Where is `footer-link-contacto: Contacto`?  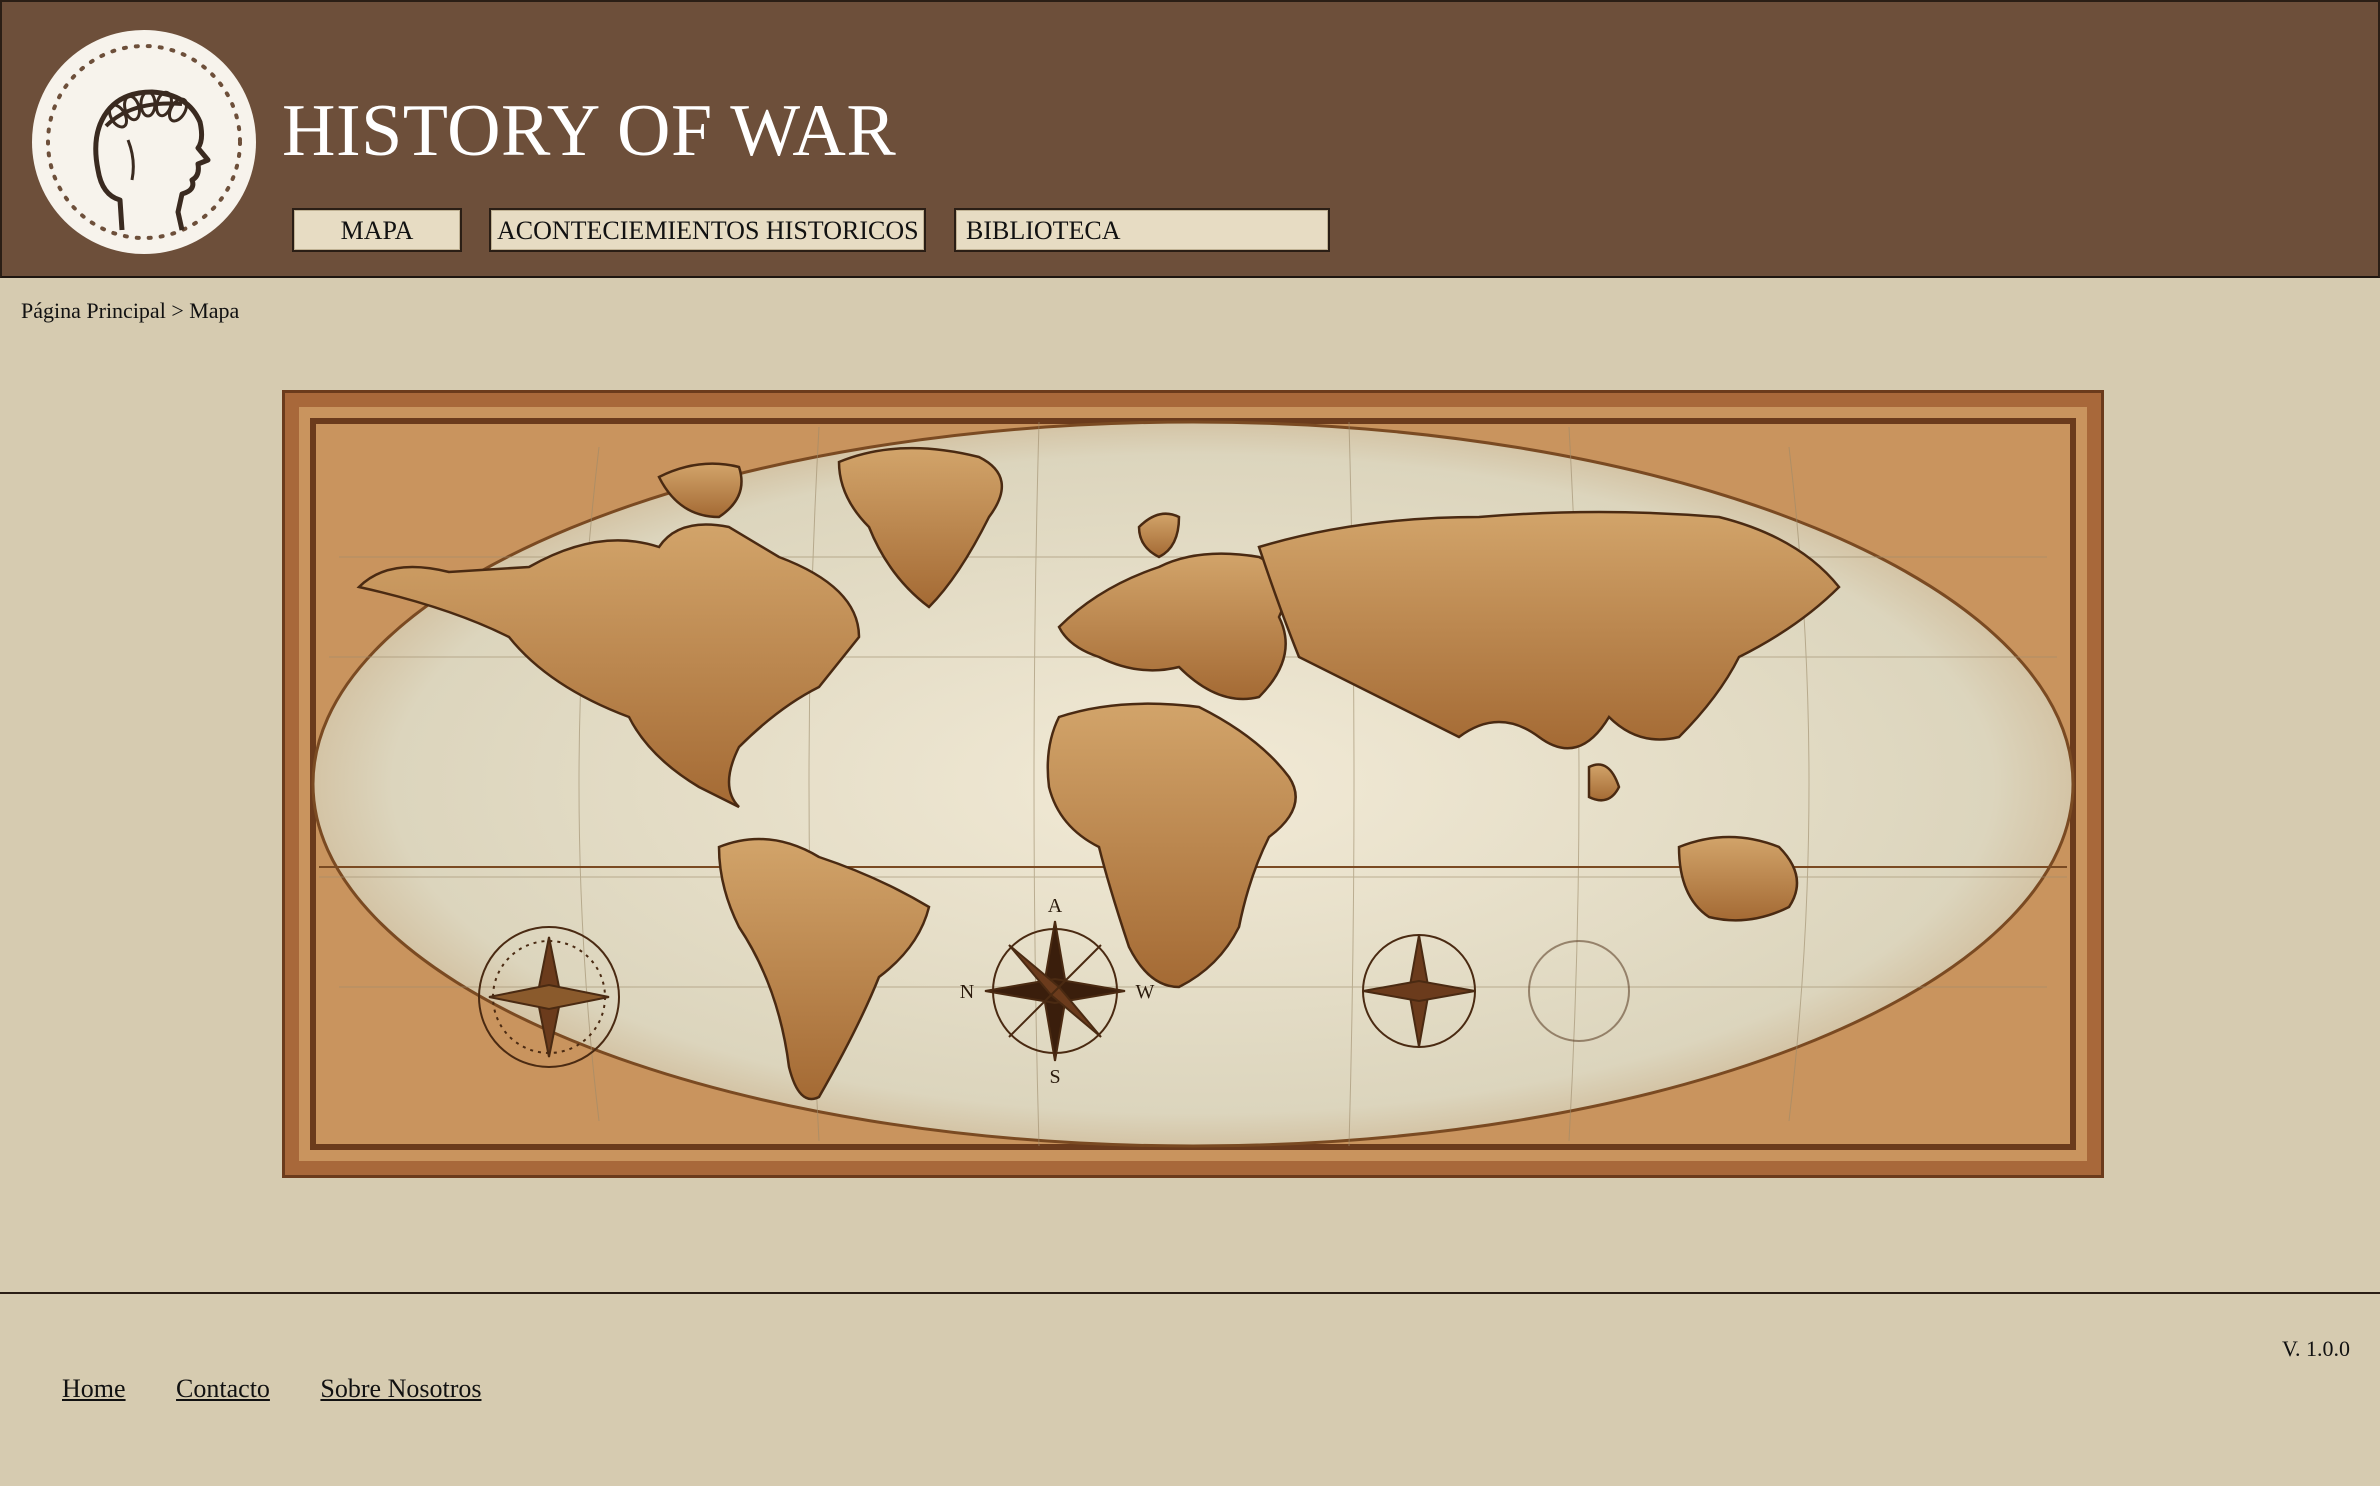 footer-link-contacto: Contacto is located at coordinates (223, 1388).